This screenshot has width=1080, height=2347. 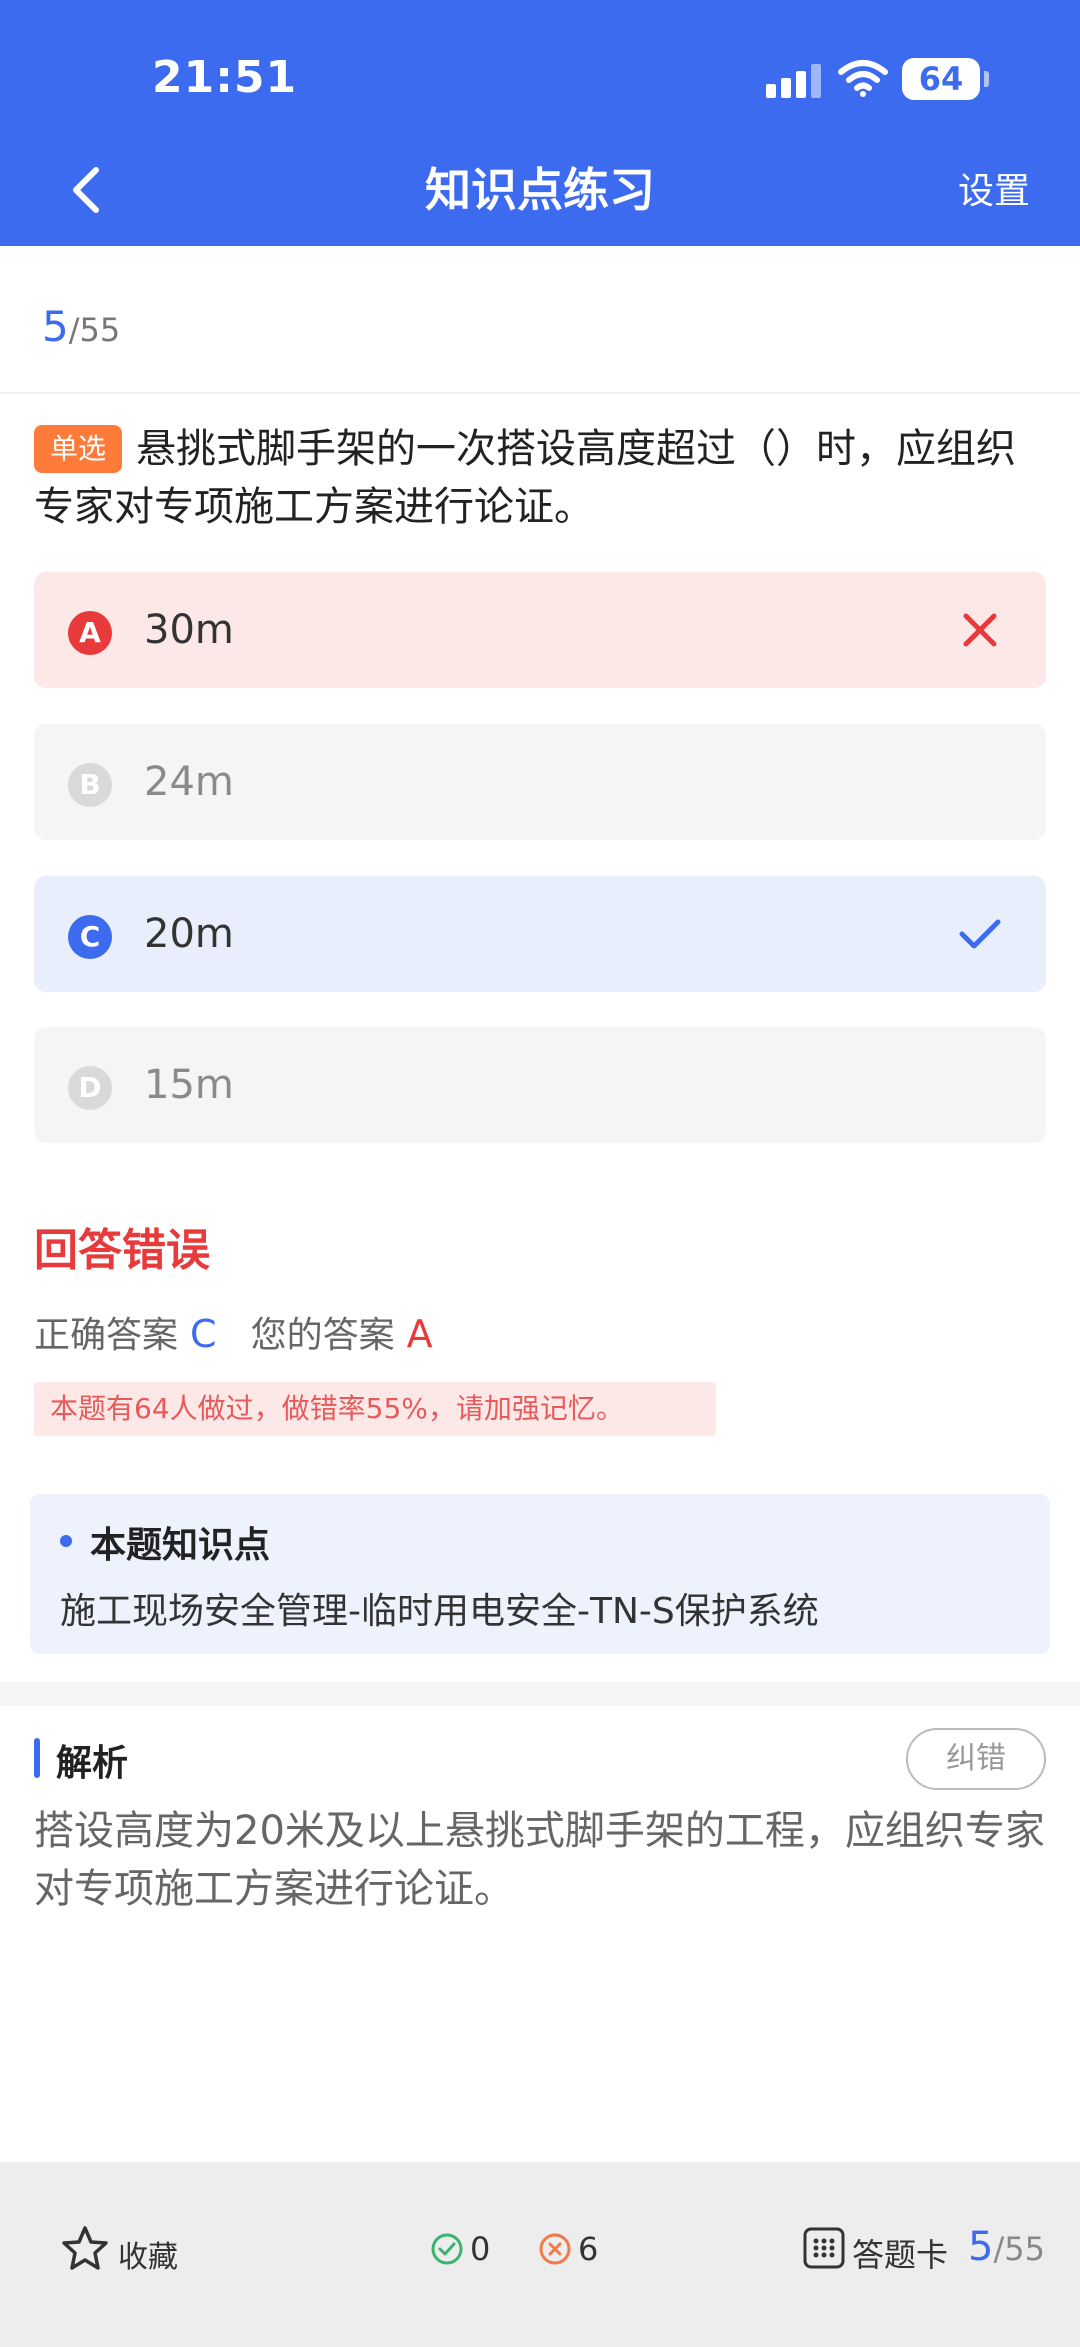 I want to click on settings-button: 设置, so click(x=994, y=192).